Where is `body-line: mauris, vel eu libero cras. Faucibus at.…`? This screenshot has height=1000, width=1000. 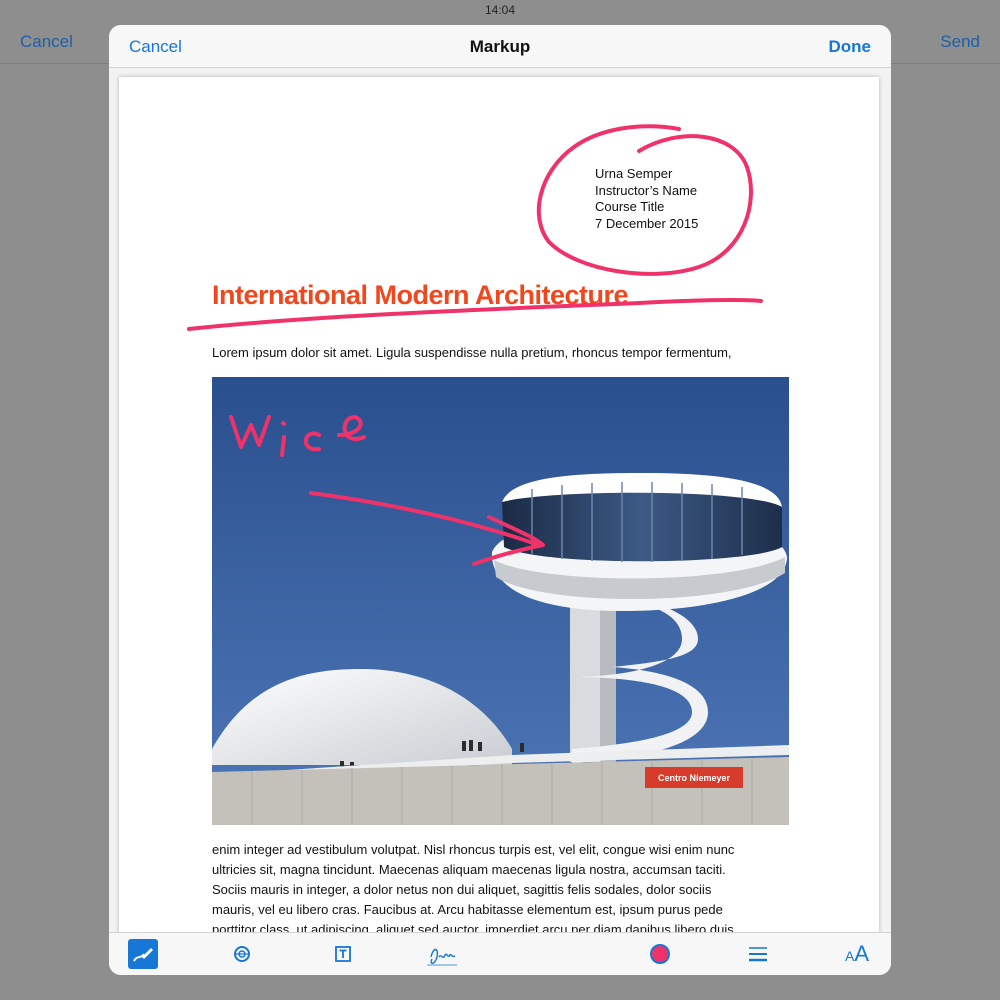
body-line: mauris, vel eu libero cras. Faucibus at.… is located at coordinates (467, 909).